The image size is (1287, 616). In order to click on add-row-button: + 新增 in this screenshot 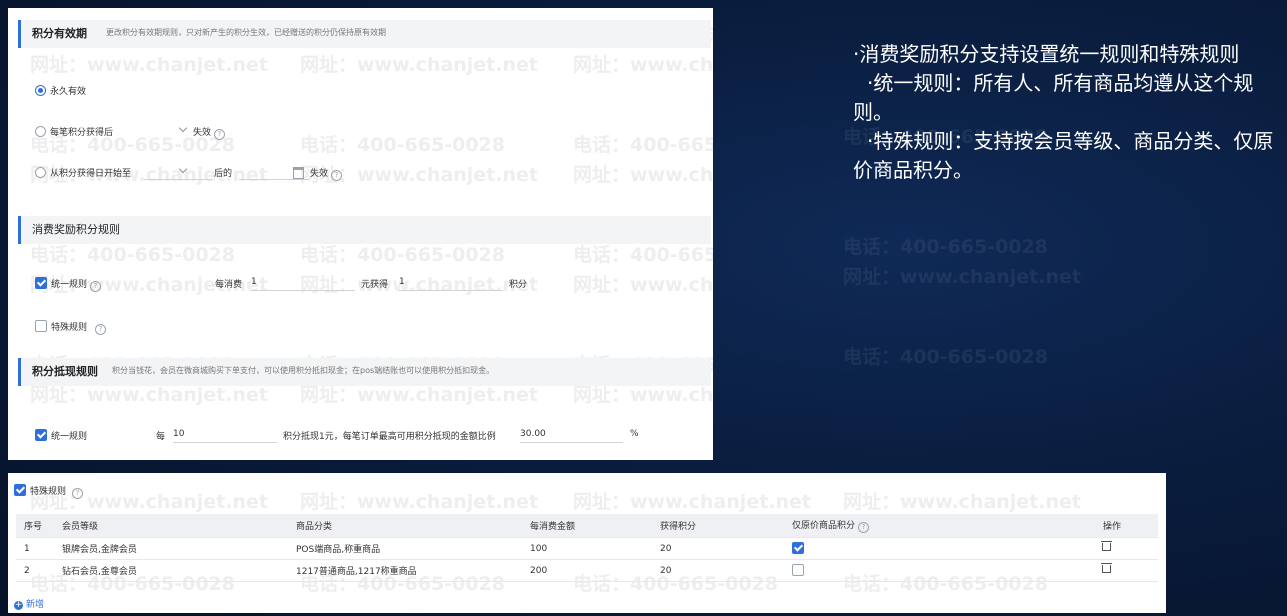, I will do `click(29, 603)`.